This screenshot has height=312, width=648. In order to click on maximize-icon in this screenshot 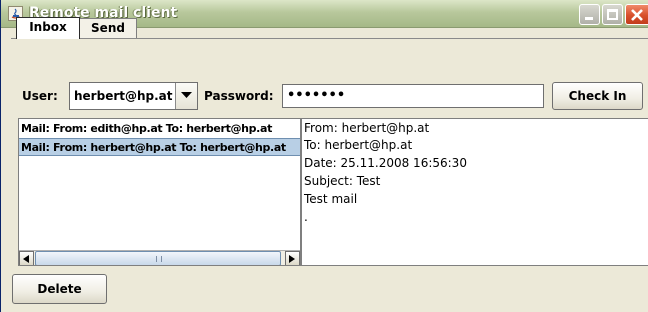, I will do `click(612, 14)`.